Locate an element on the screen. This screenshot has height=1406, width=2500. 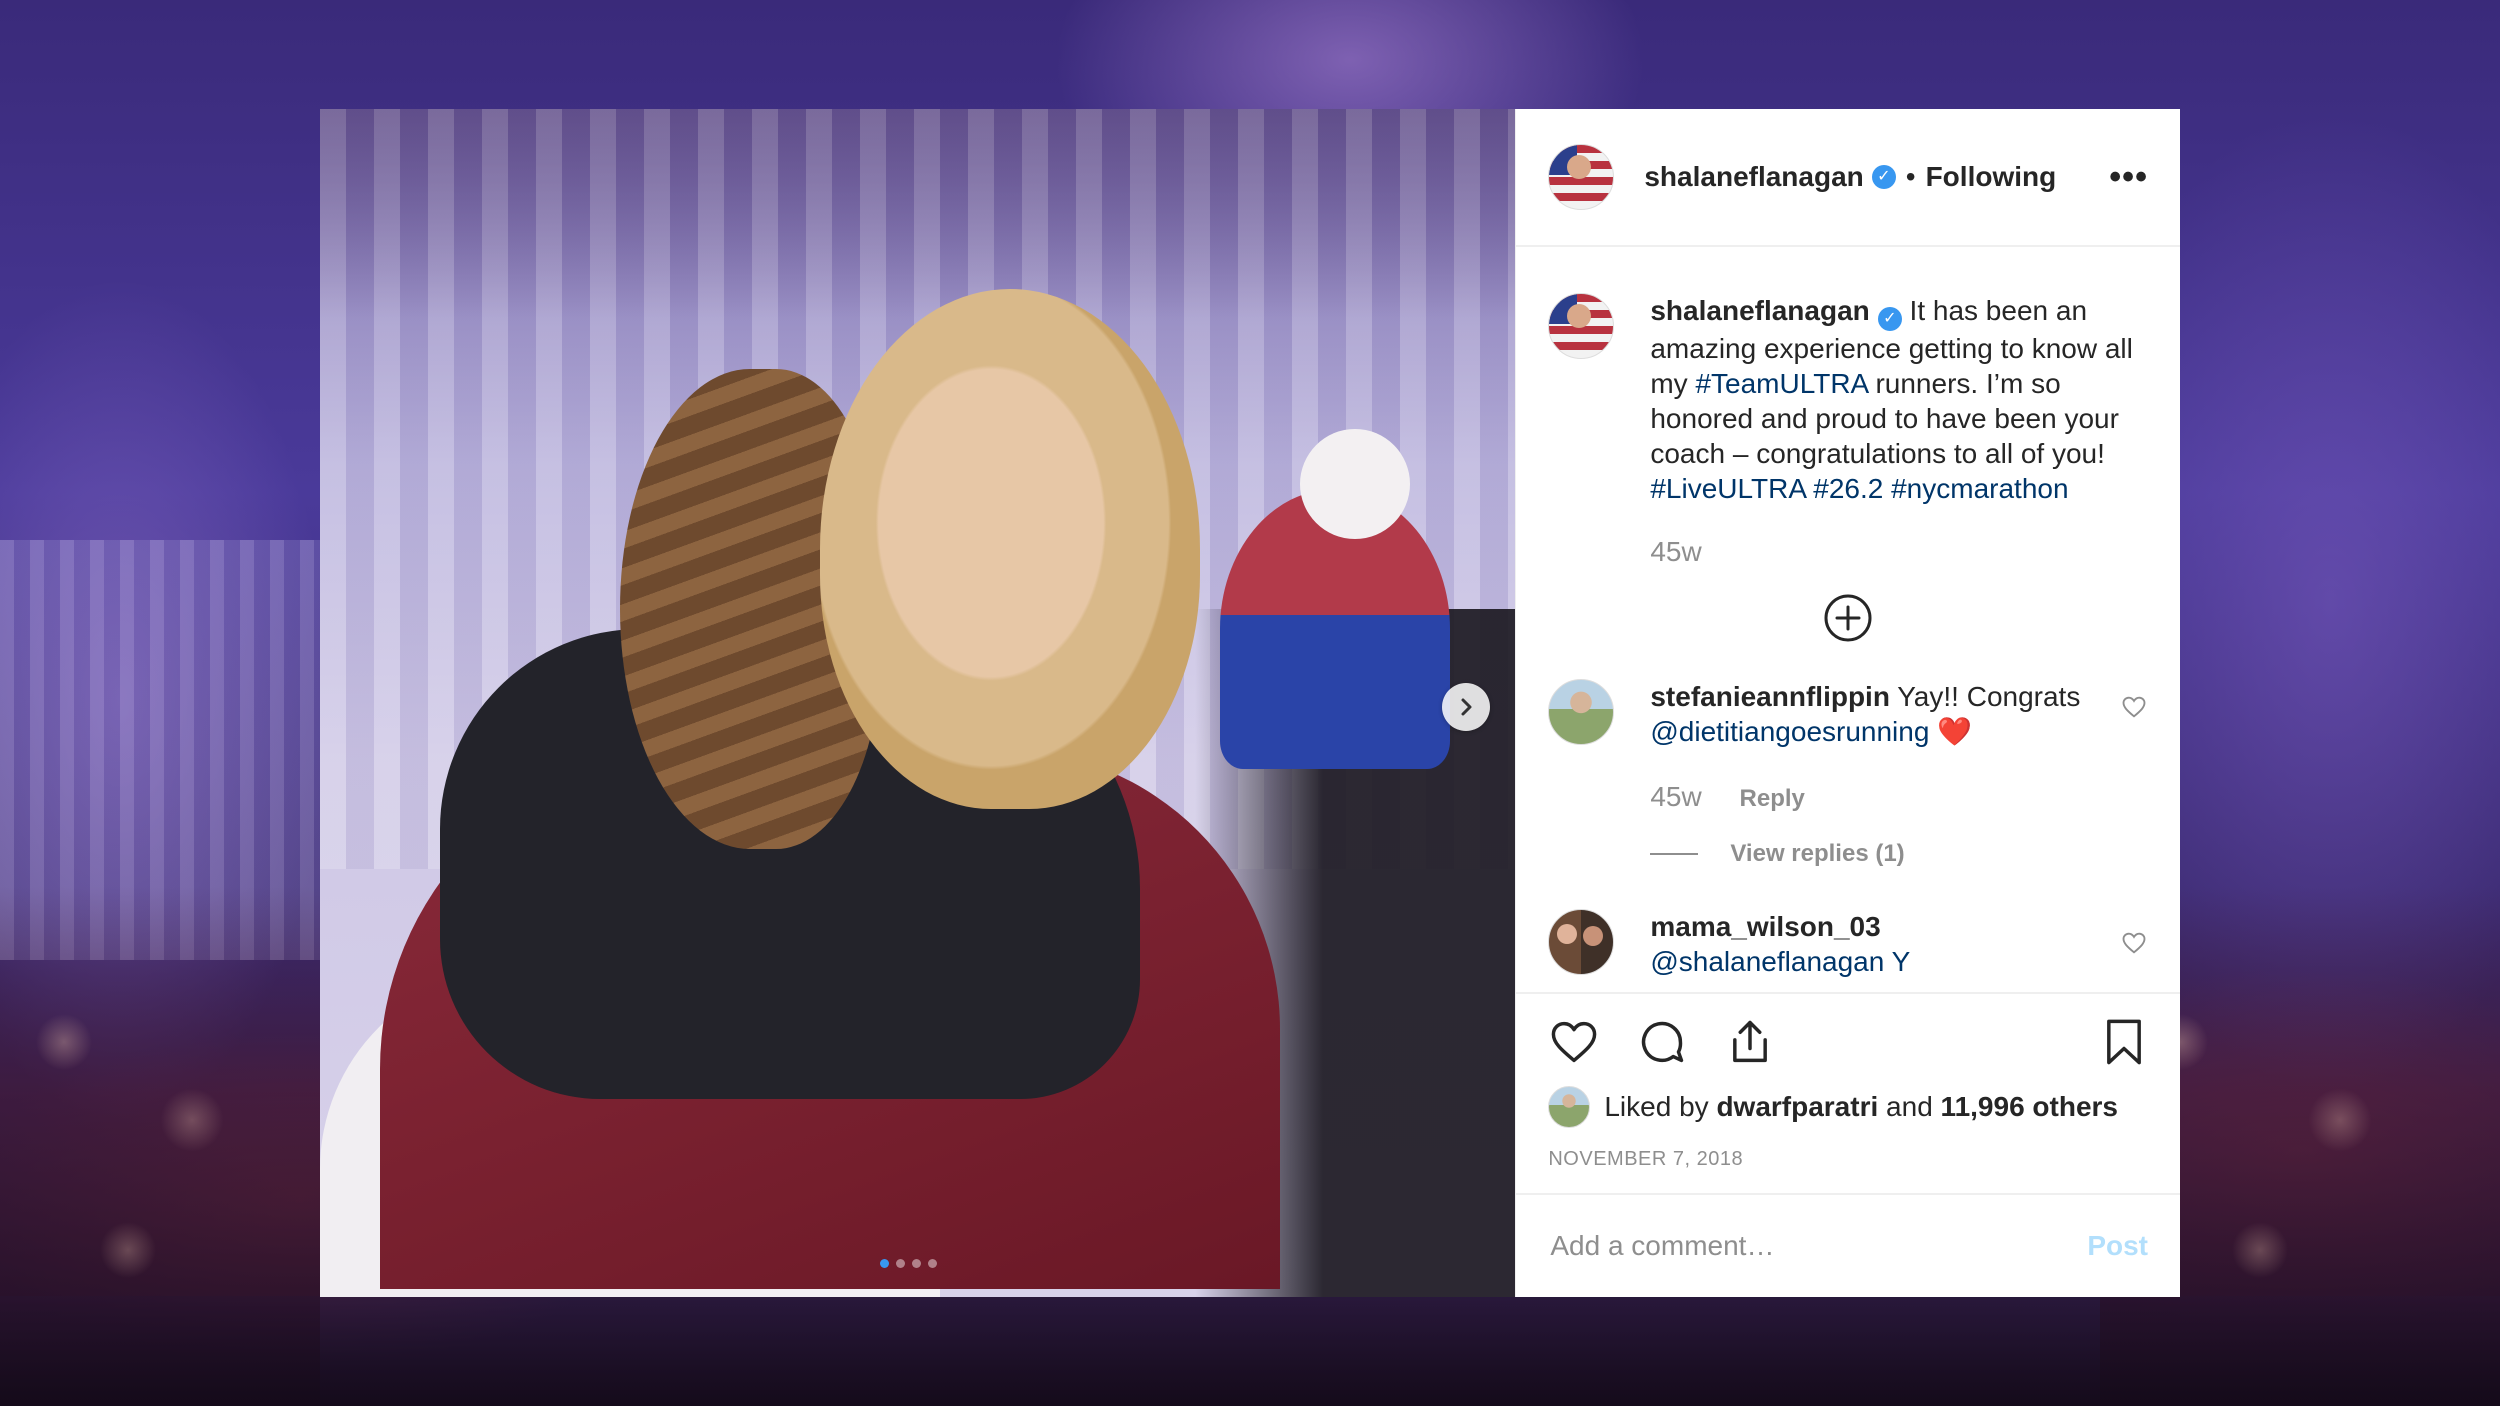
comment-input is located at coordinates (1818, 1246).